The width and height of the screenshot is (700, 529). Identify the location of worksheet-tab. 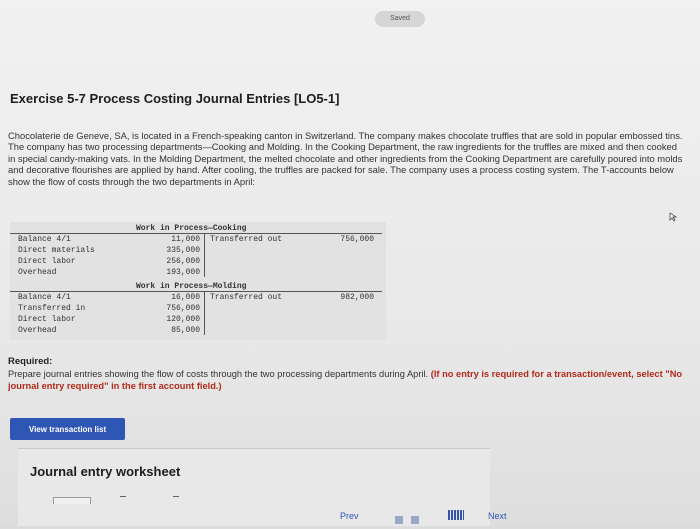
(72, 500).